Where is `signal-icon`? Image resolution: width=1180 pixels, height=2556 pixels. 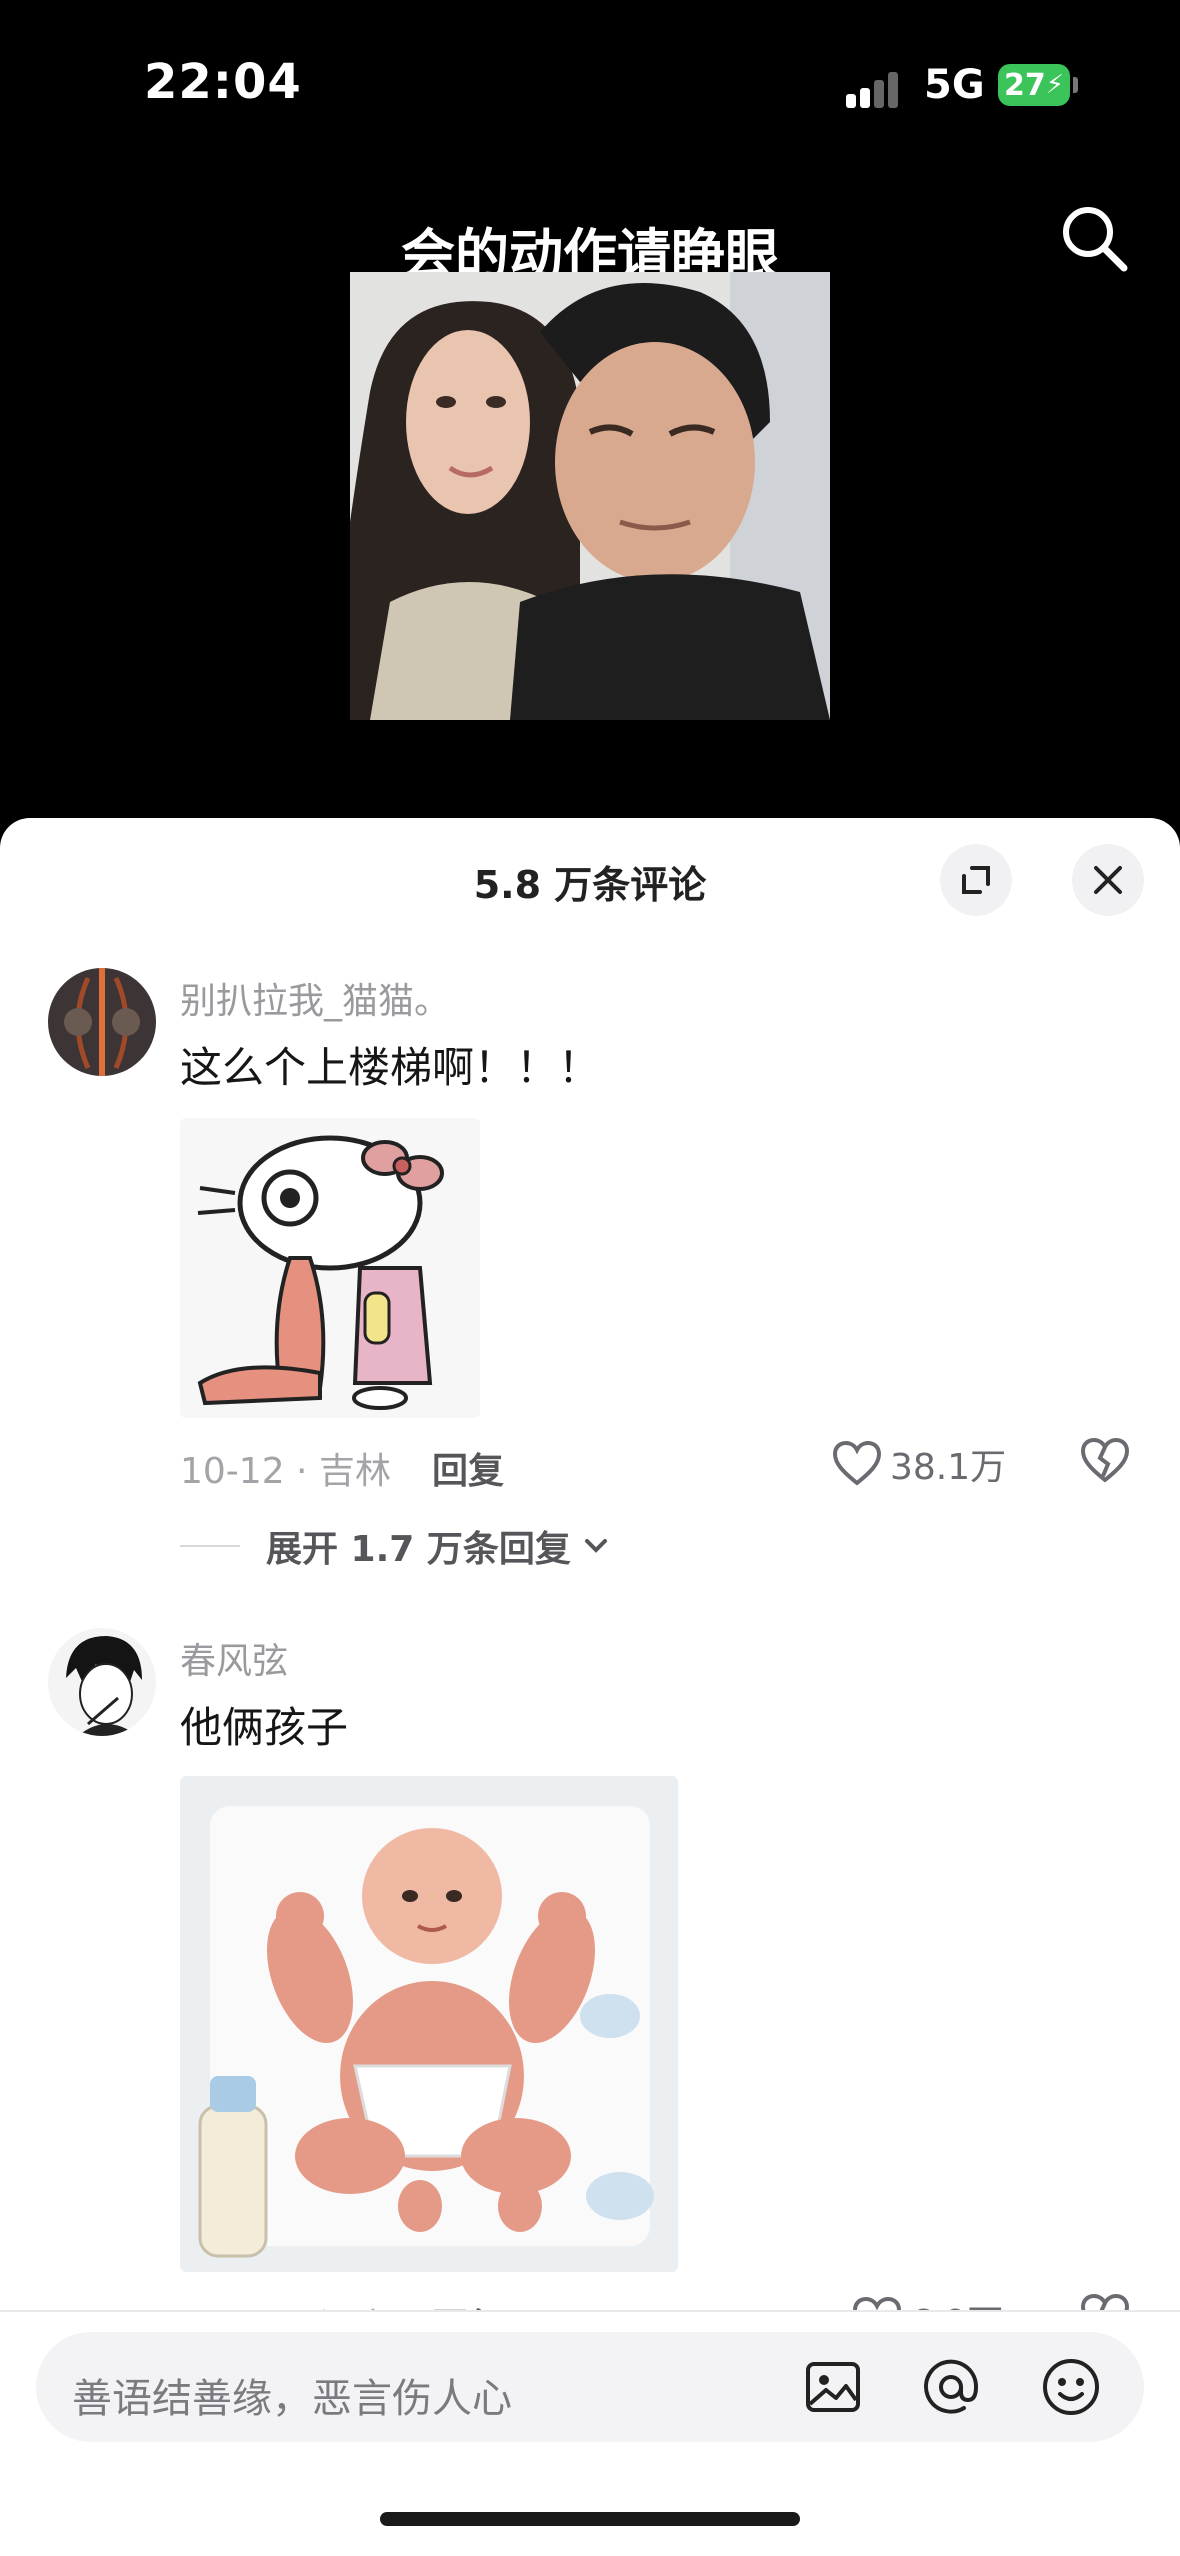 signal-icon is located at coordinates (877, 89).